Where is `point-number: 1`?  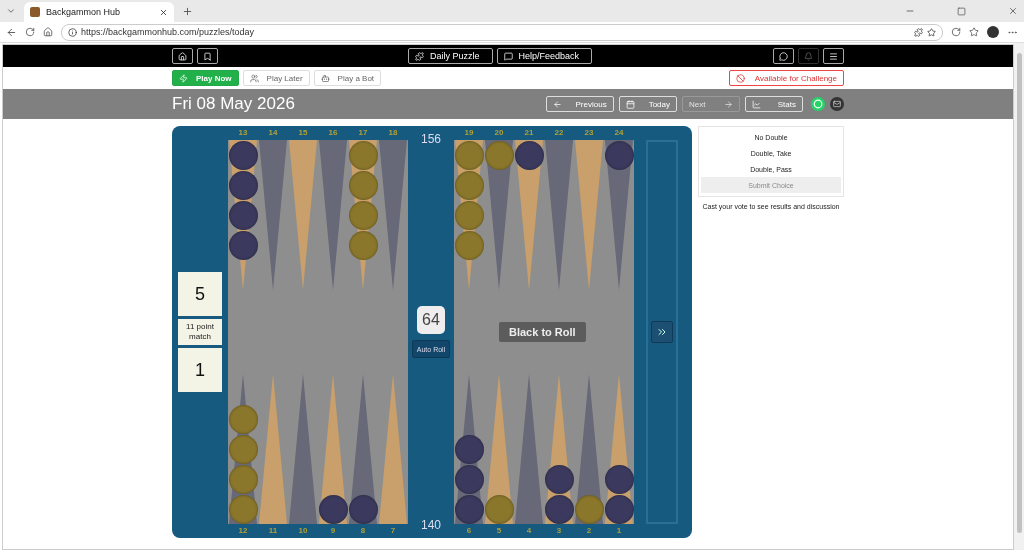
point-number: 1 is located at coordinates (619, 531).